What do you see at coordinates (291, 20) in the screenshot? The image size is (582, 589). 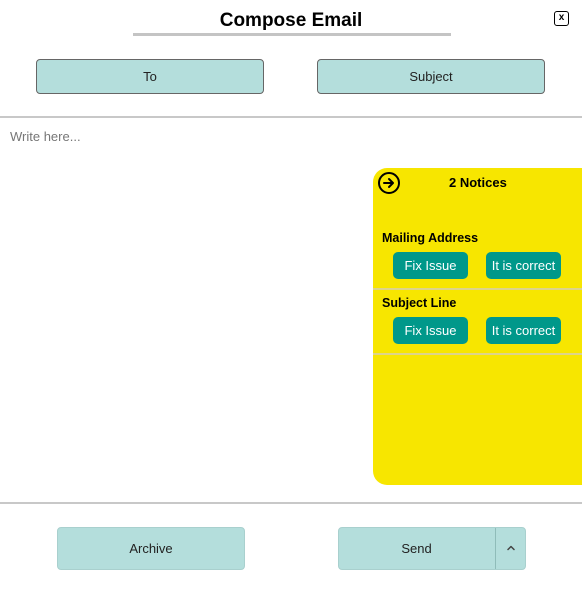 I see `page-title: Compose Email` at bounding box center [291, 20].